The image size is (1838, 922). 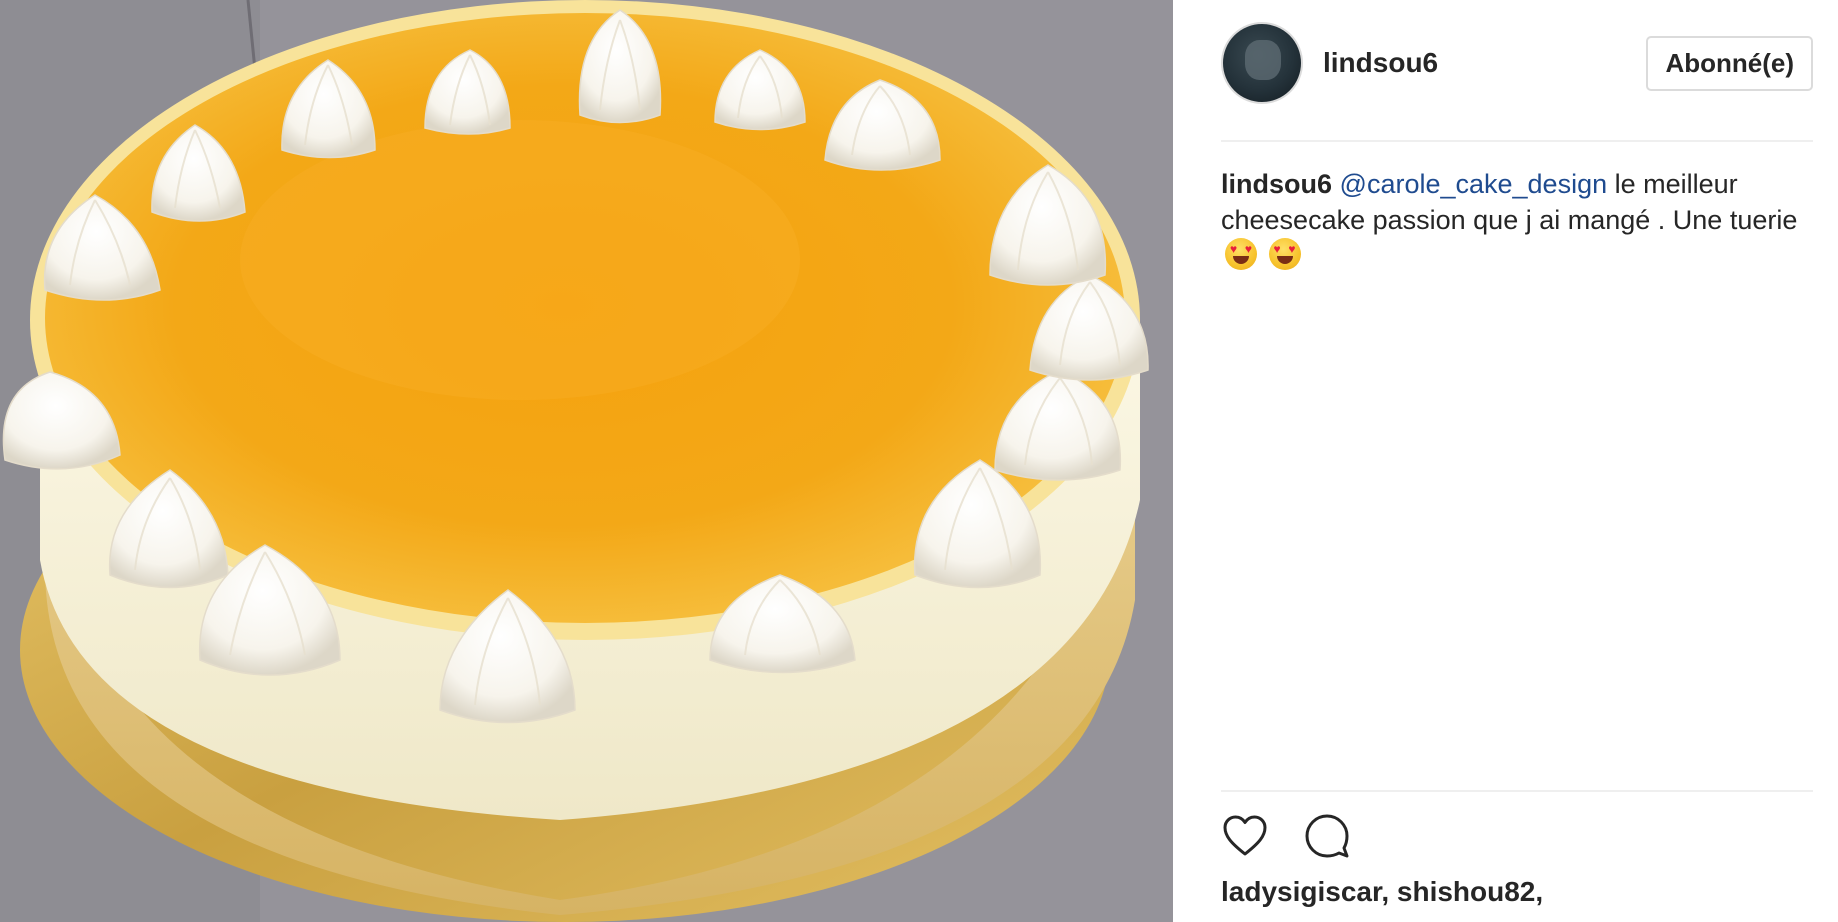 What do you see at coordinates (1517, 141) in the screenshot?
I see `header-divider` at bounding box center [1517, 141].